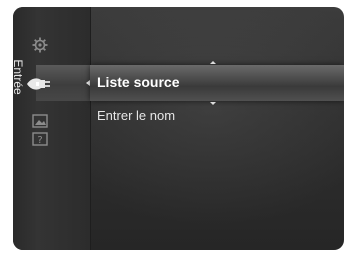 The width and height of the screenshot is (357, 255). I want to click on menu-item-entrer-le-nom: Entrer le nom, so click(136, 115).